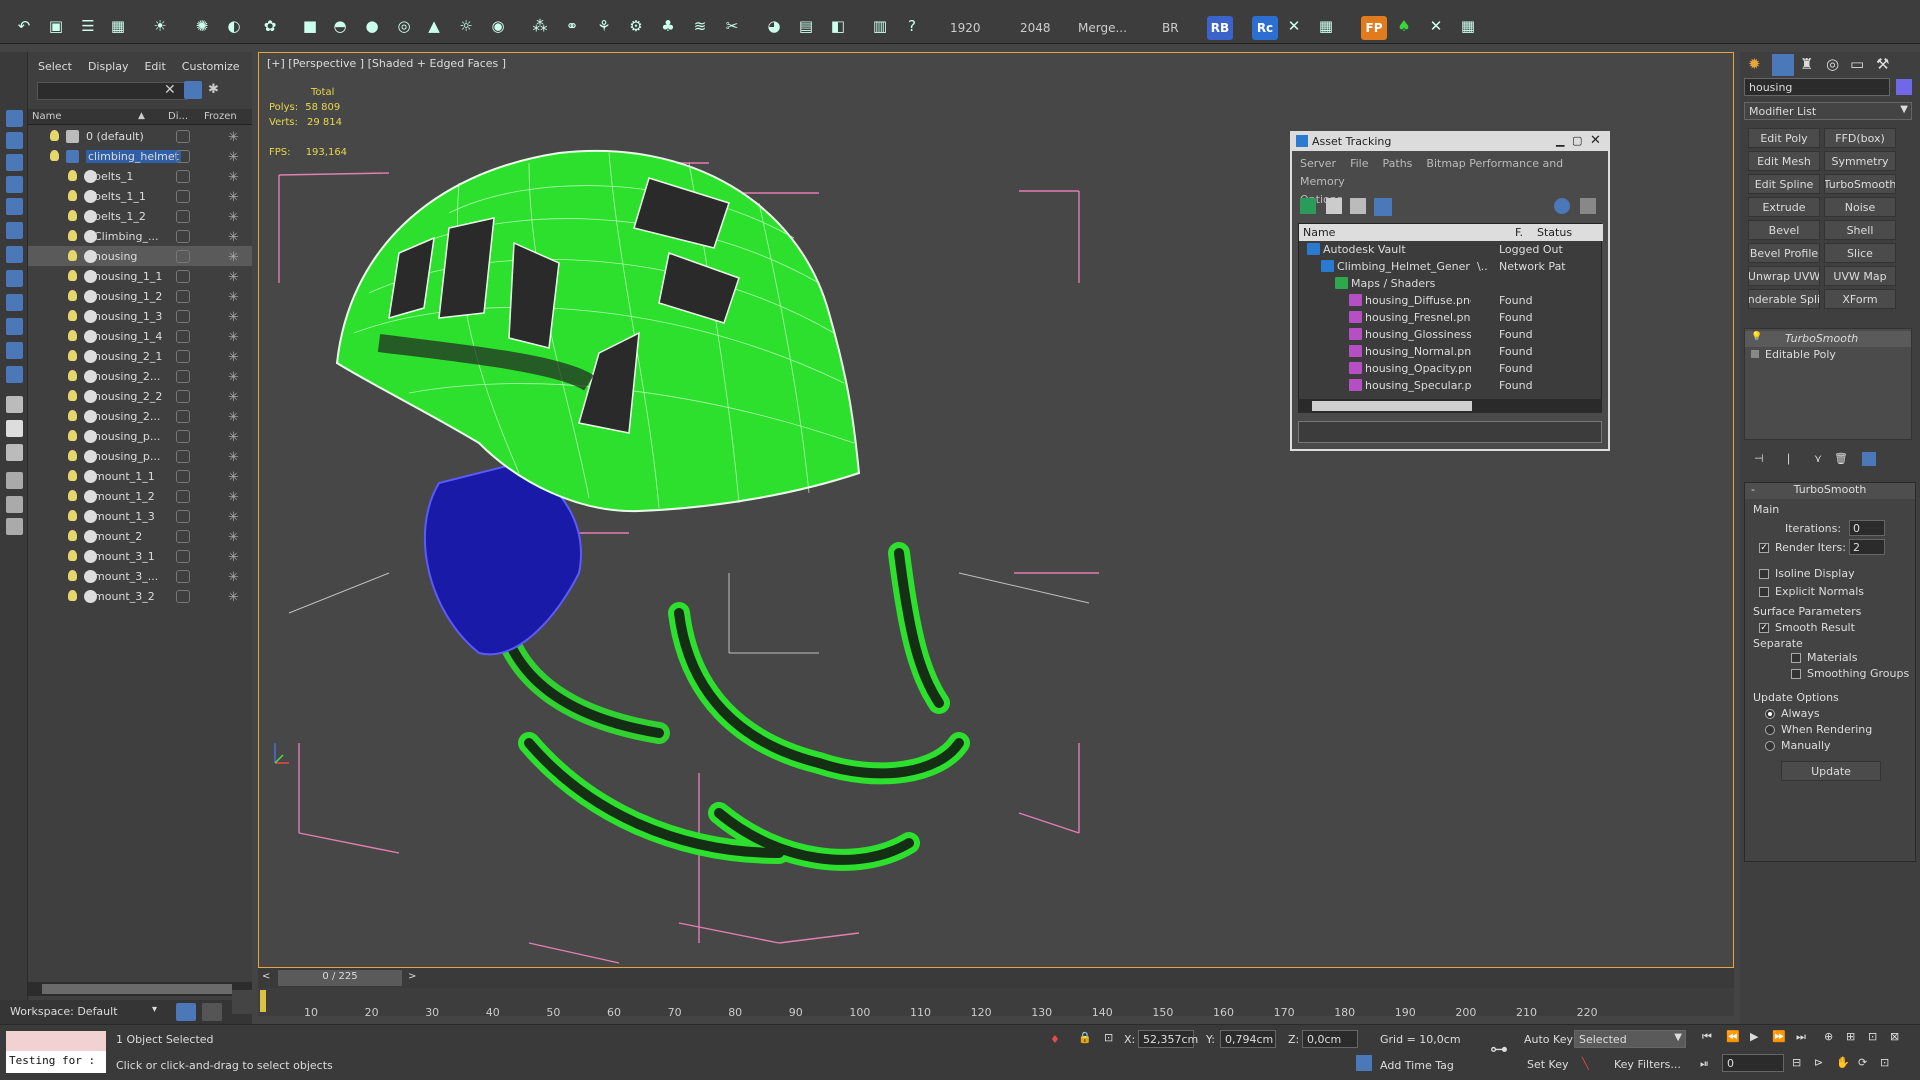 The width and height of the screenshot is (1920, 1080). Describe the element at coordinates (140, 196) in the screenshot. I see `scene-item: belts_1_1 ✳` at that location.